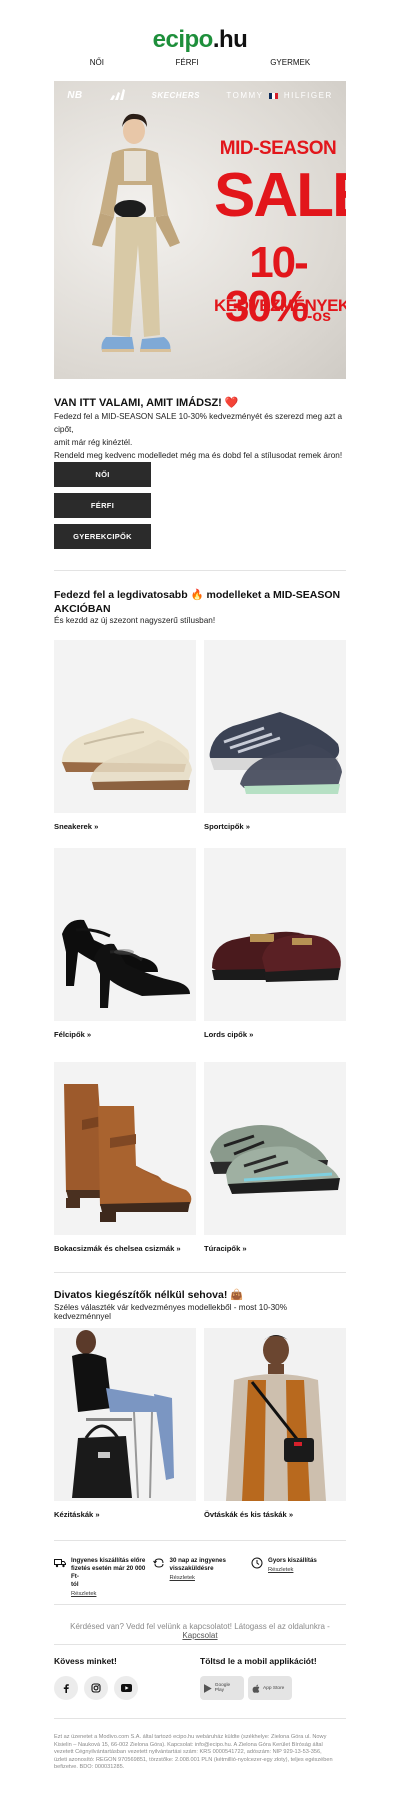  What do you see at coordinates (290, 62) in the screenshot?
I see `nav-kids: GYERMEK` at bounding box center [290, 62].